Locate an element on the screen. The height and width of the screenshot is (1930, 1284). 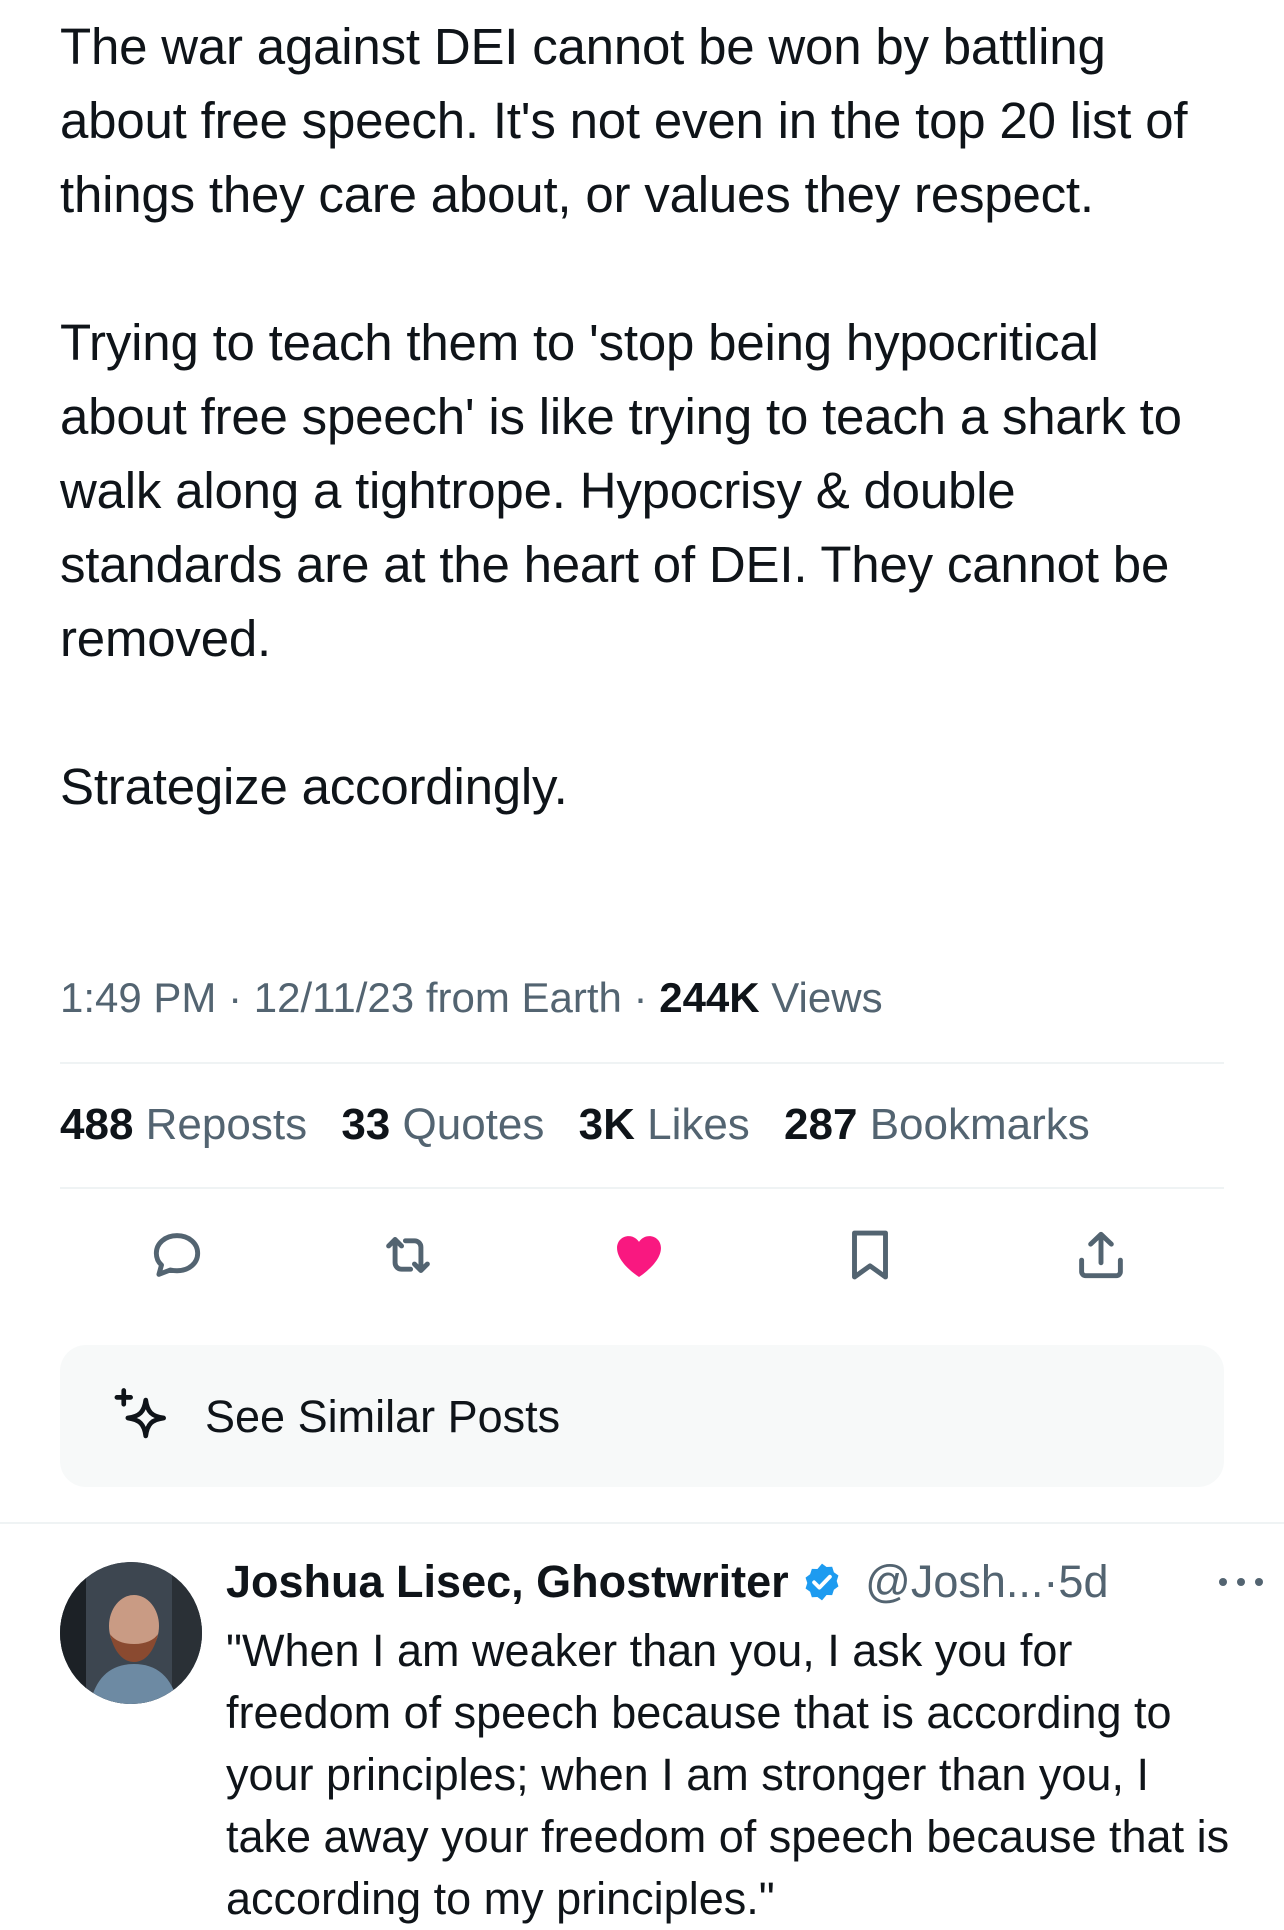
sparkle-icon is located at coordinates (140, 1413).